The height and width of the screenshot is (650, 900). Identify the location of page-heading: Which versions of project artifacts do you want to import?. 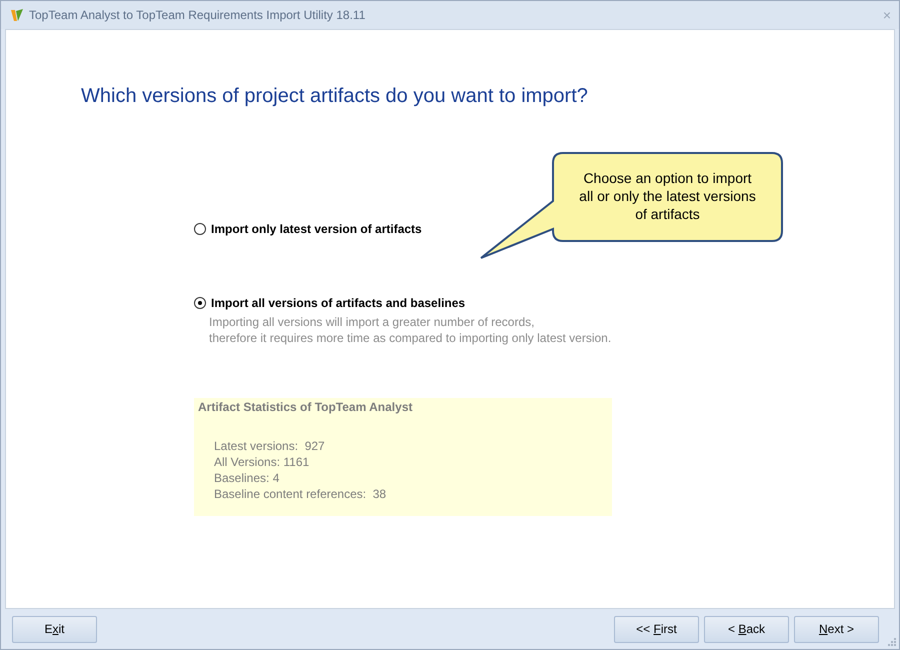
(335, 96).